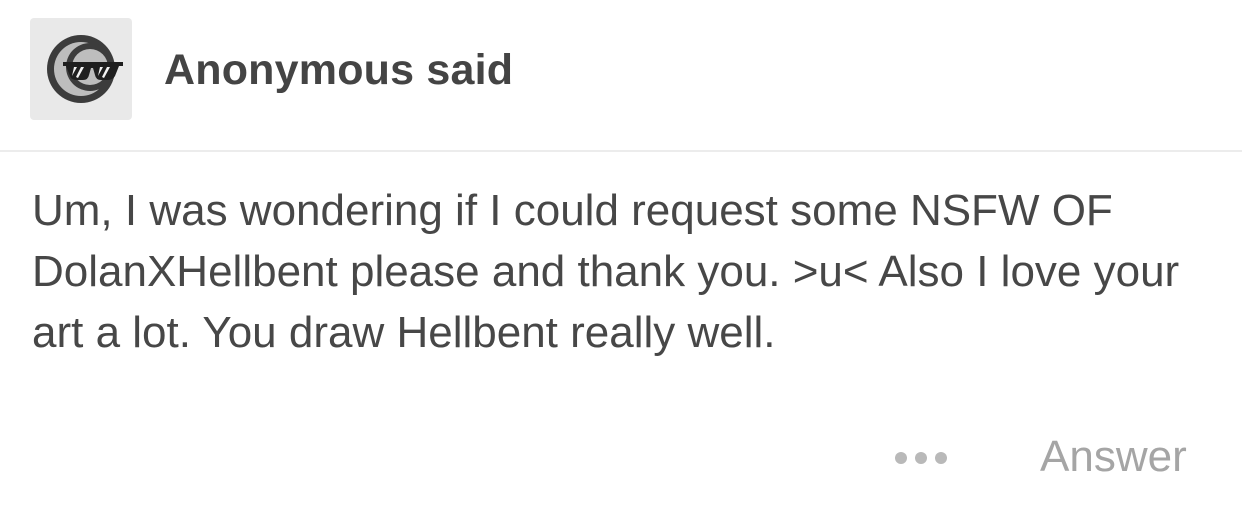 This screenshot has width=1242, height=507. I want to click on anonymous-sunglasses-icon, so click(85, 69).